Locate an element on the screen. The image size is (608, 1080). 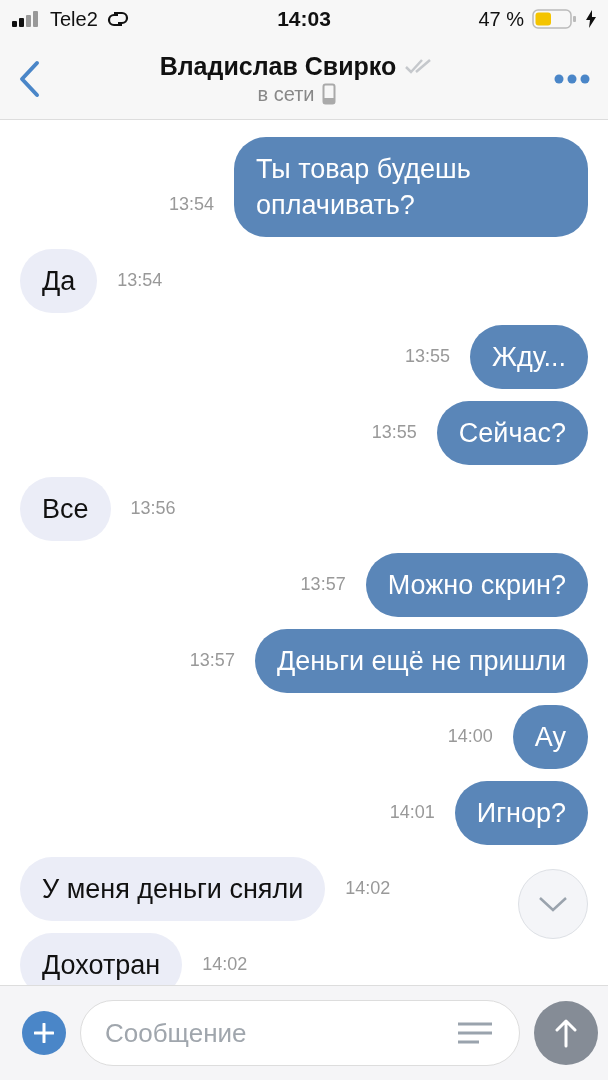
message-time: 14:00 is located at coordinates (470, 736).